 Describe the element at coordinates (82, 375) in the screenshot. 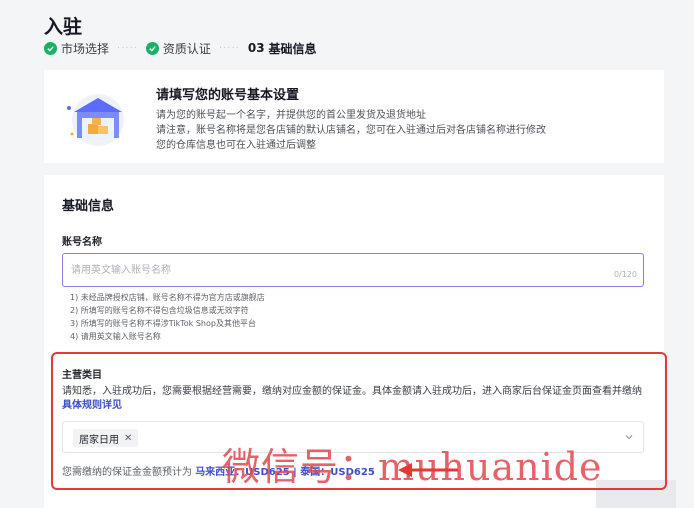

I see `main-category-label: 主营类目` at that location.